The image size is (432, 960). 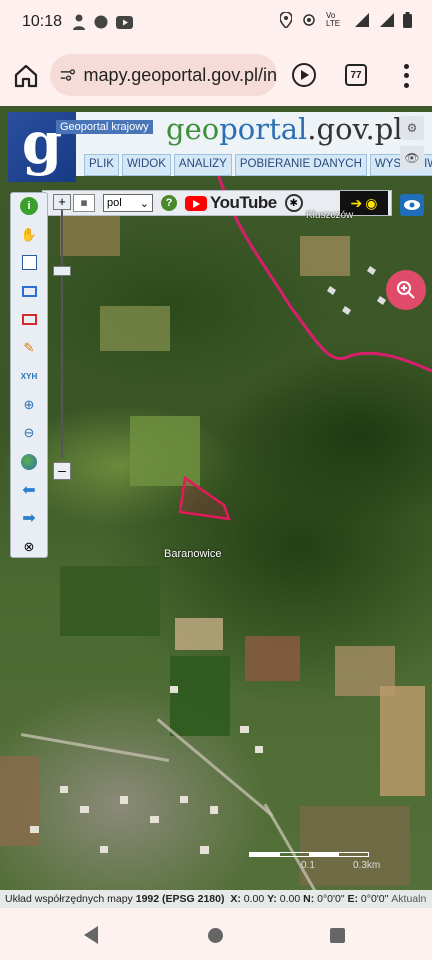 What do you see at coordinates (29, 405) in the screenshot?
I see `zoom-in-icon: ⊕` at bounding box center [29, 405].